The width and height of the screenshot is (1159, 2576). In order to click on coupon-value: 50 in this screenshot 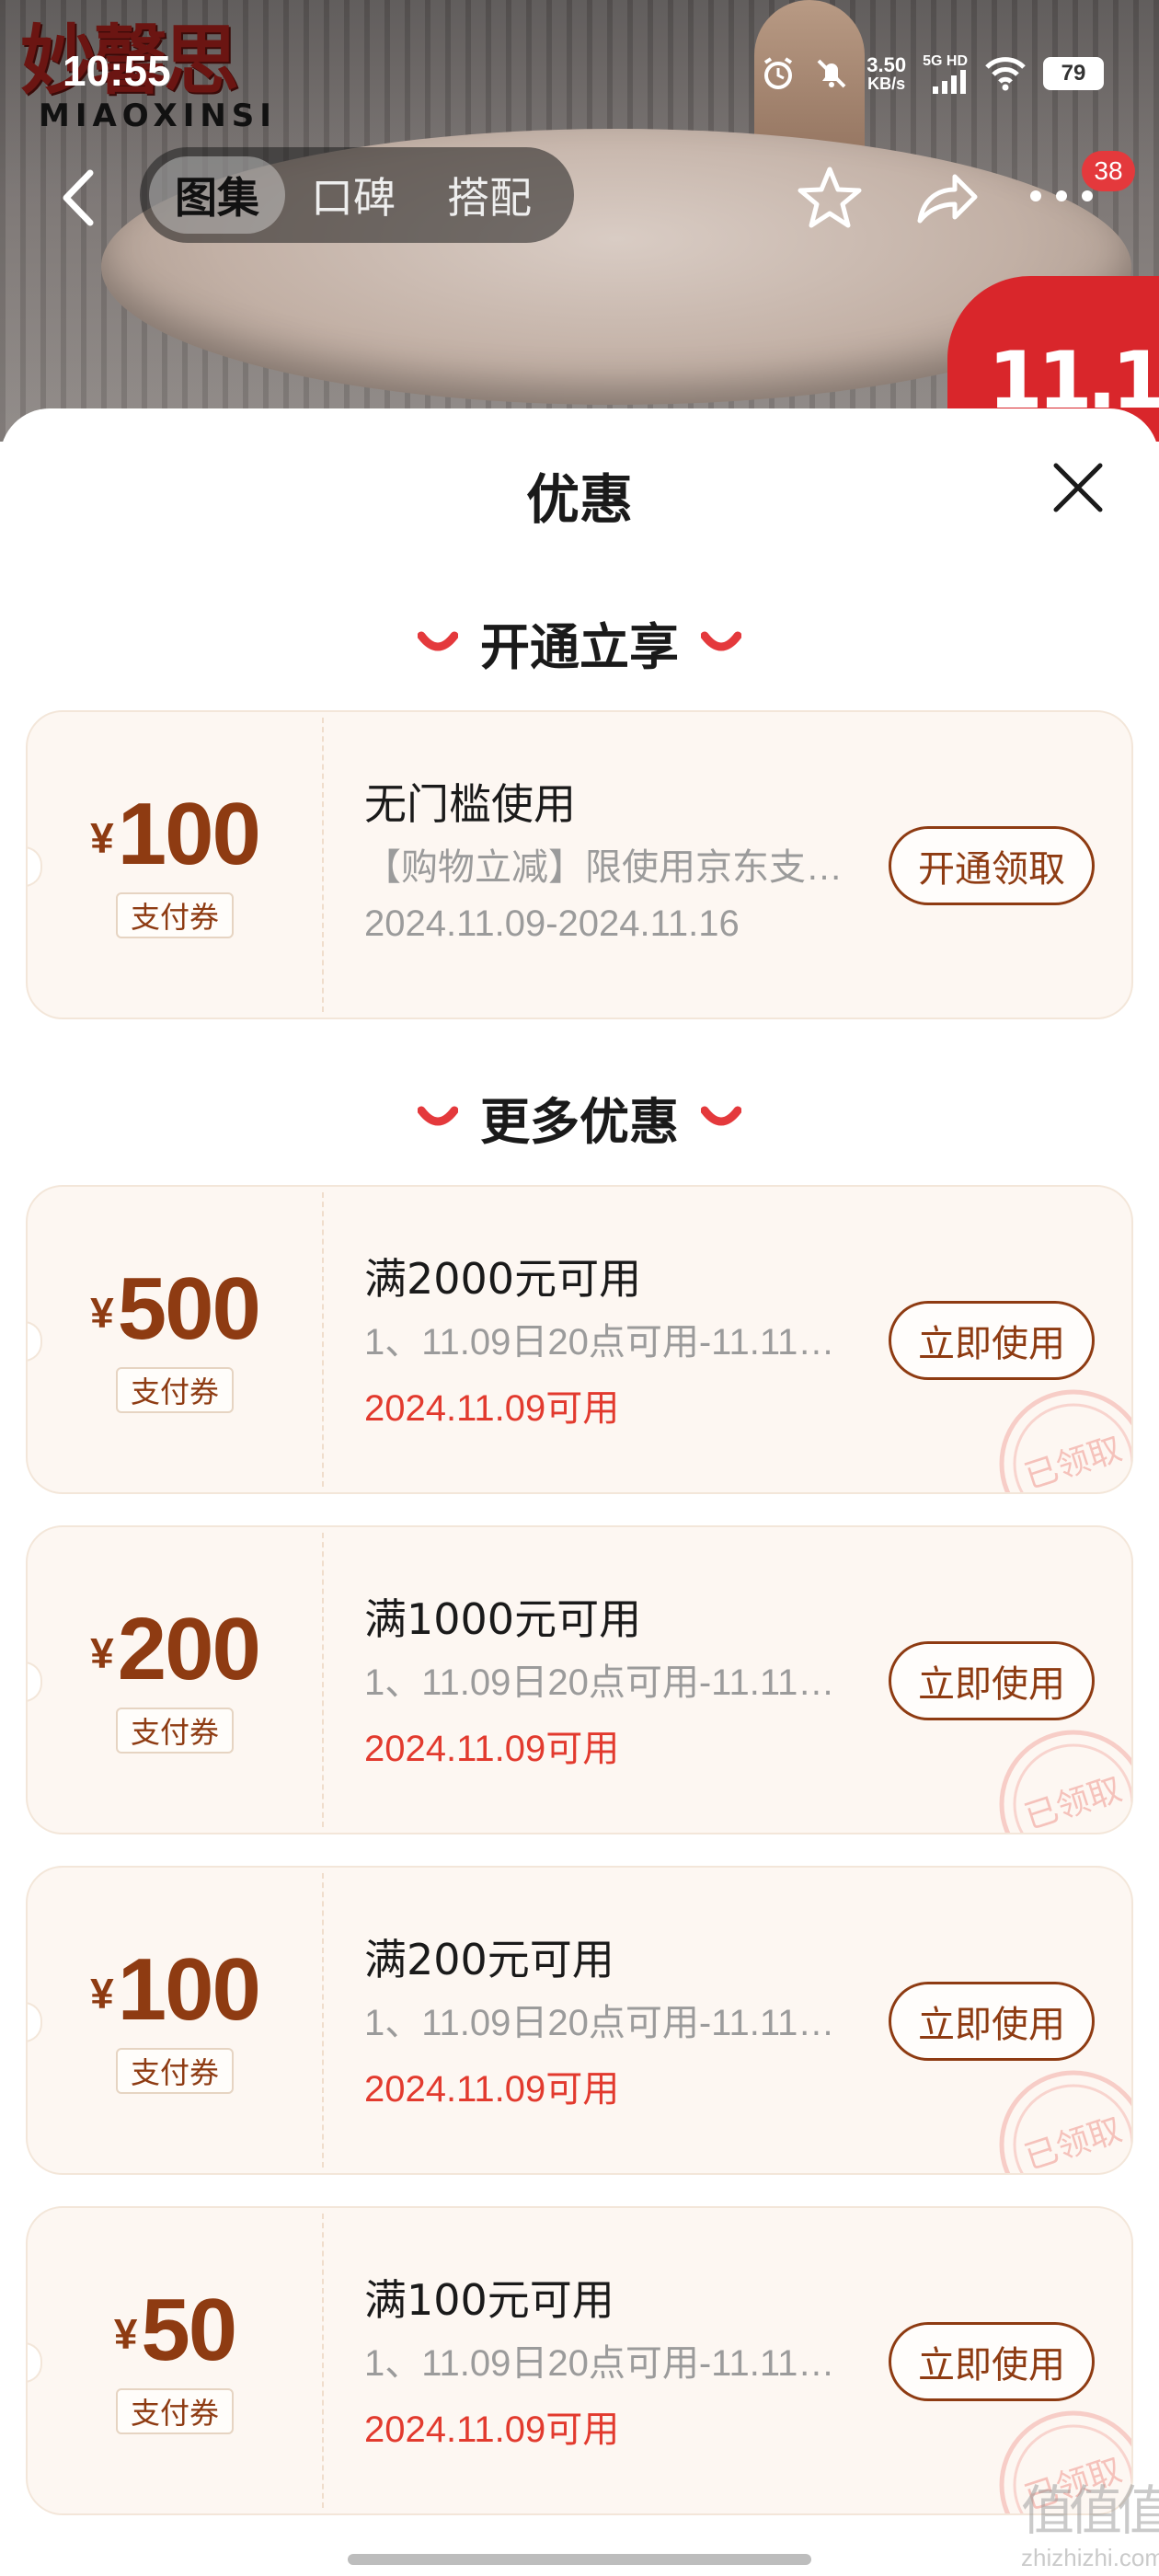, I will do `click(189, 2330)`.